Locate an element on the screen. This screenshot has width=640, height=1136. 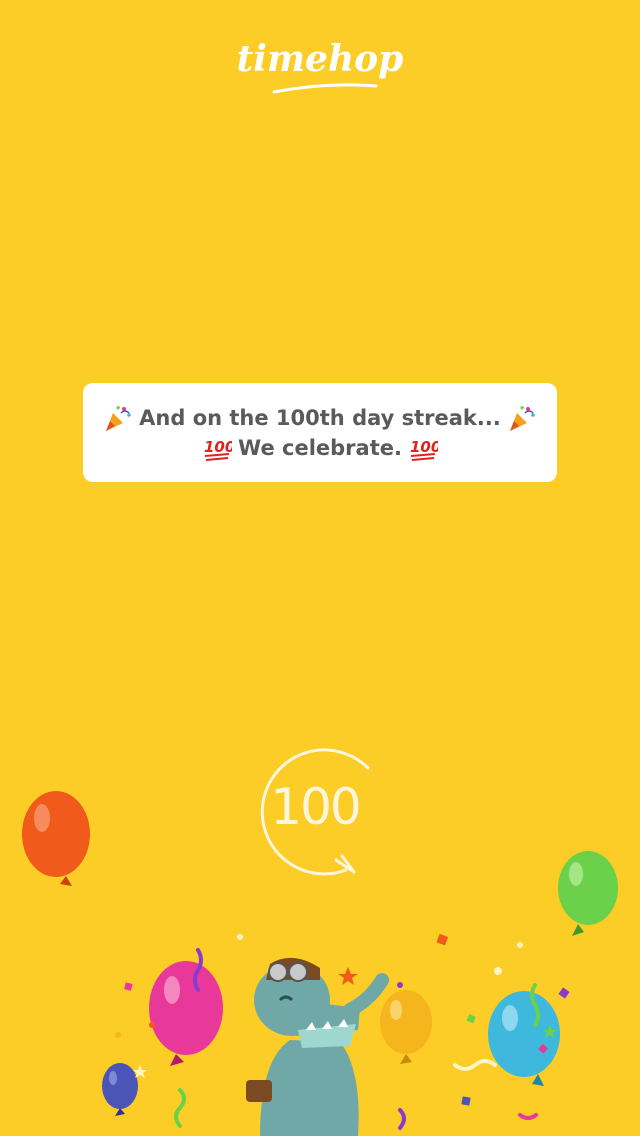
logo-underline-swoosh is located at coordinates (325, 88).